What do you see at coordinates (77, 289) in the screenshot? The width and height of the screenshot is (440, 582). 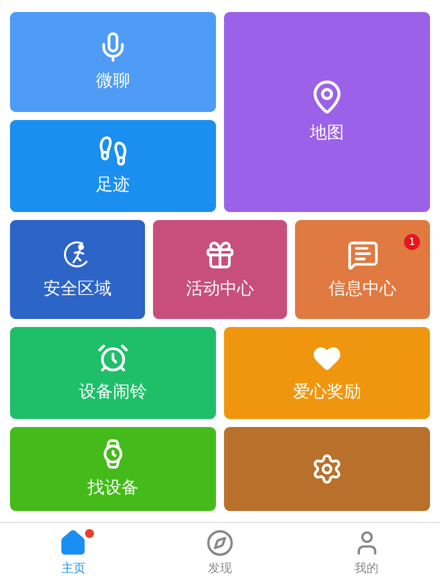 I see `tile-label: 安全区域` at bounding box center [77, 289].